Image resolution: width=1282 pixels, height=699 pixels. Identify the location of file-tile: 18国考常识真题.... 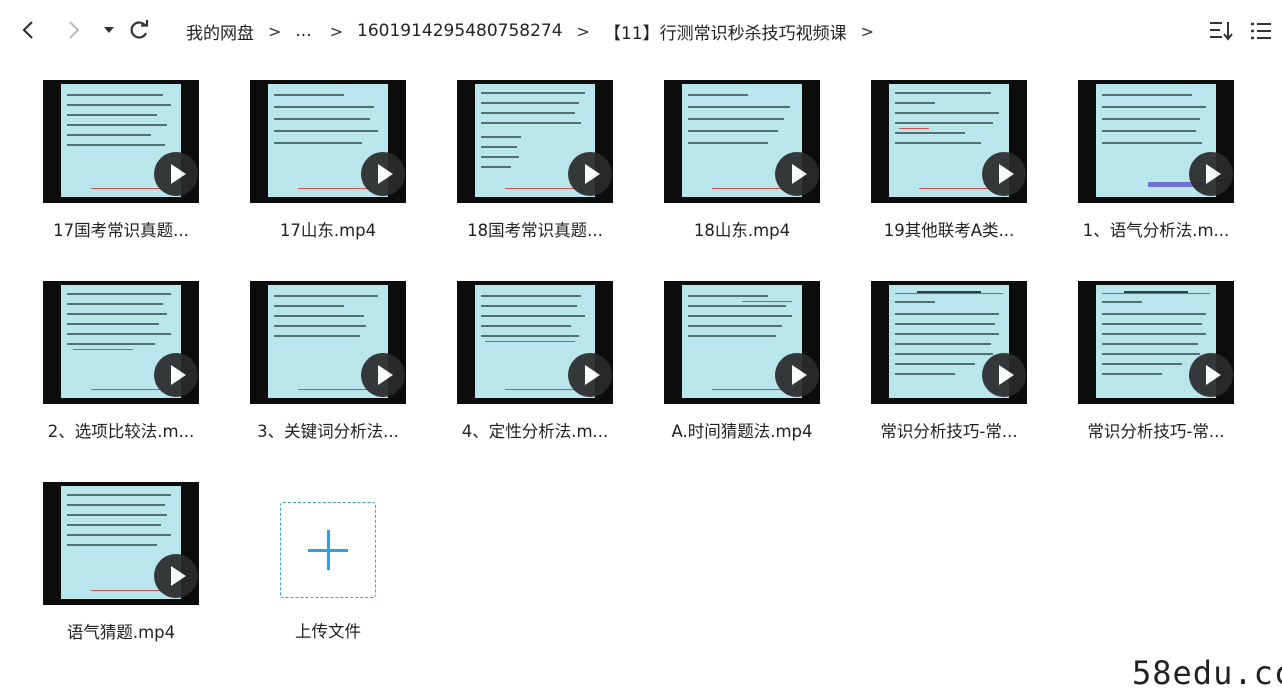
(527, 170).